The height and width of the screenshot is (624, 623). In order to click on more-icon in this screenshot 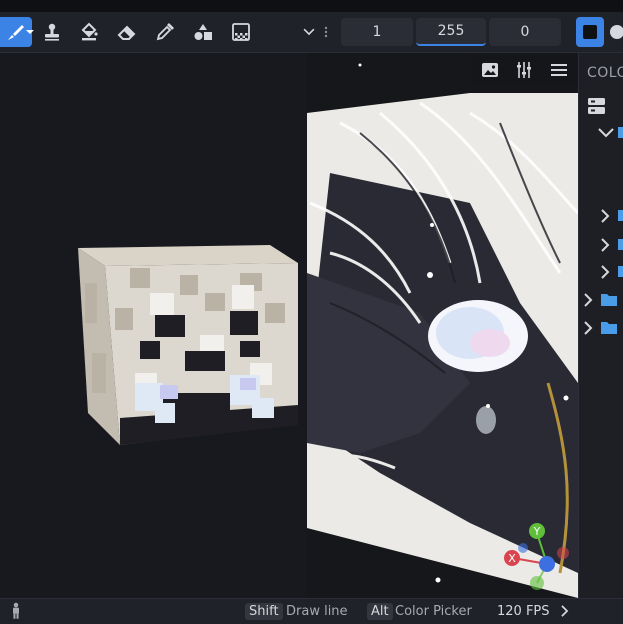, I will do `click(326, 32)`.